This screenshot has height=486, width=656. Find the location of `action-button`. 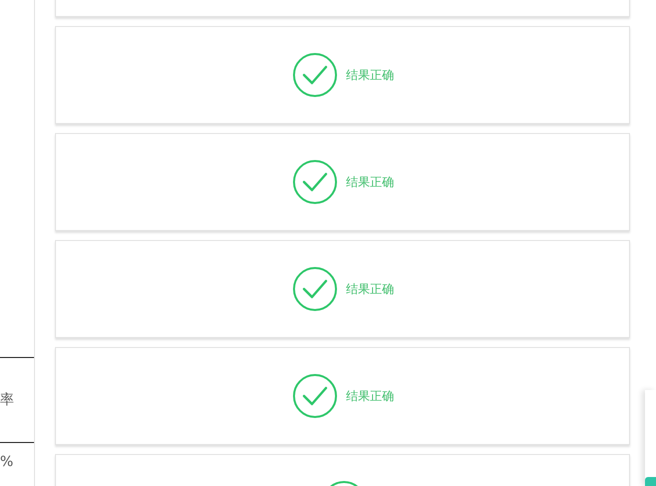

action-button is located at coordinates (650, 481).